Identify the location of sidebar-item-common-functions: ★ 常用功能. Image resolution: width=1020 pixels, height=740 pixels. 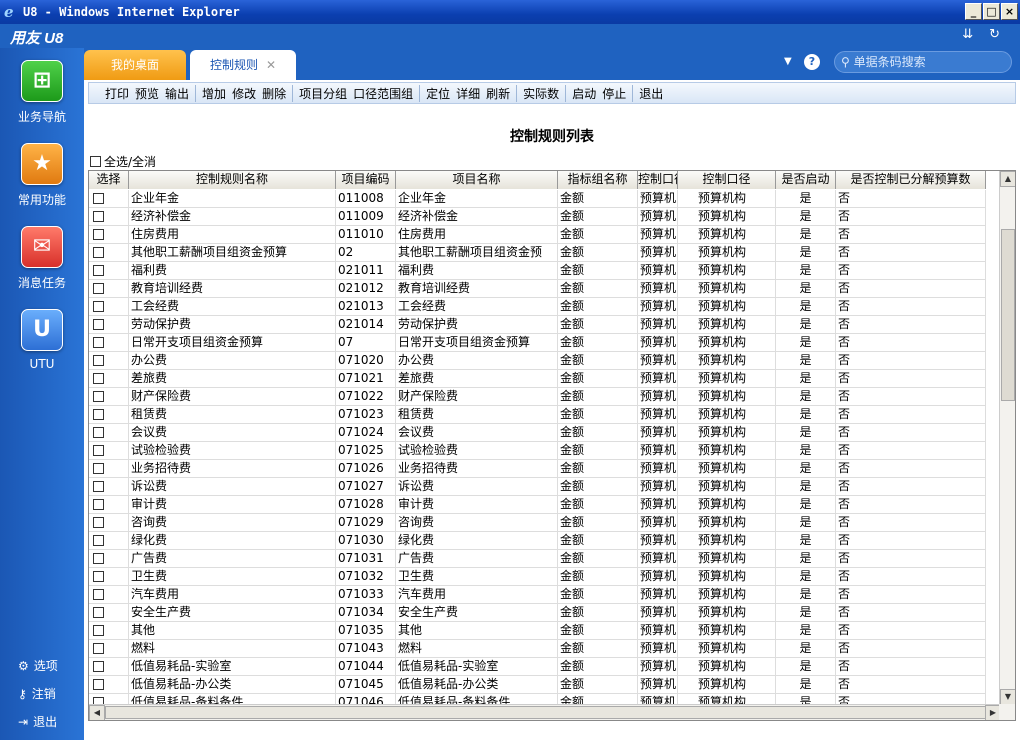
(42, 175).